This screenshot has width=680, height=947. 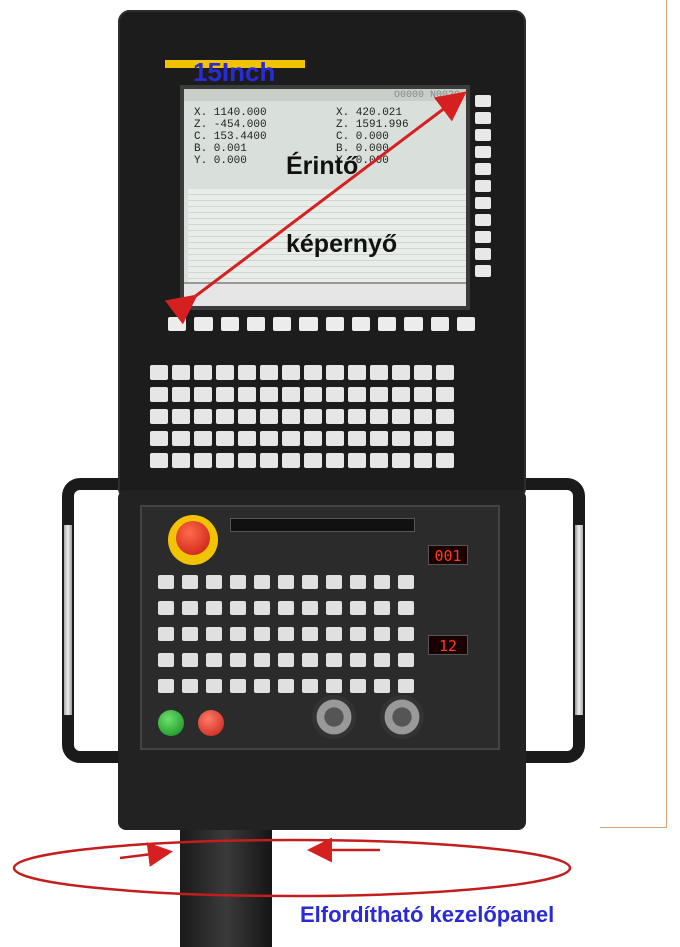 What do you see at coordinates (427, 914) in the screenshot?
I see `rotatable-panel-label: Elfordítható kezelőpanel` at bounding box center [427, 914].